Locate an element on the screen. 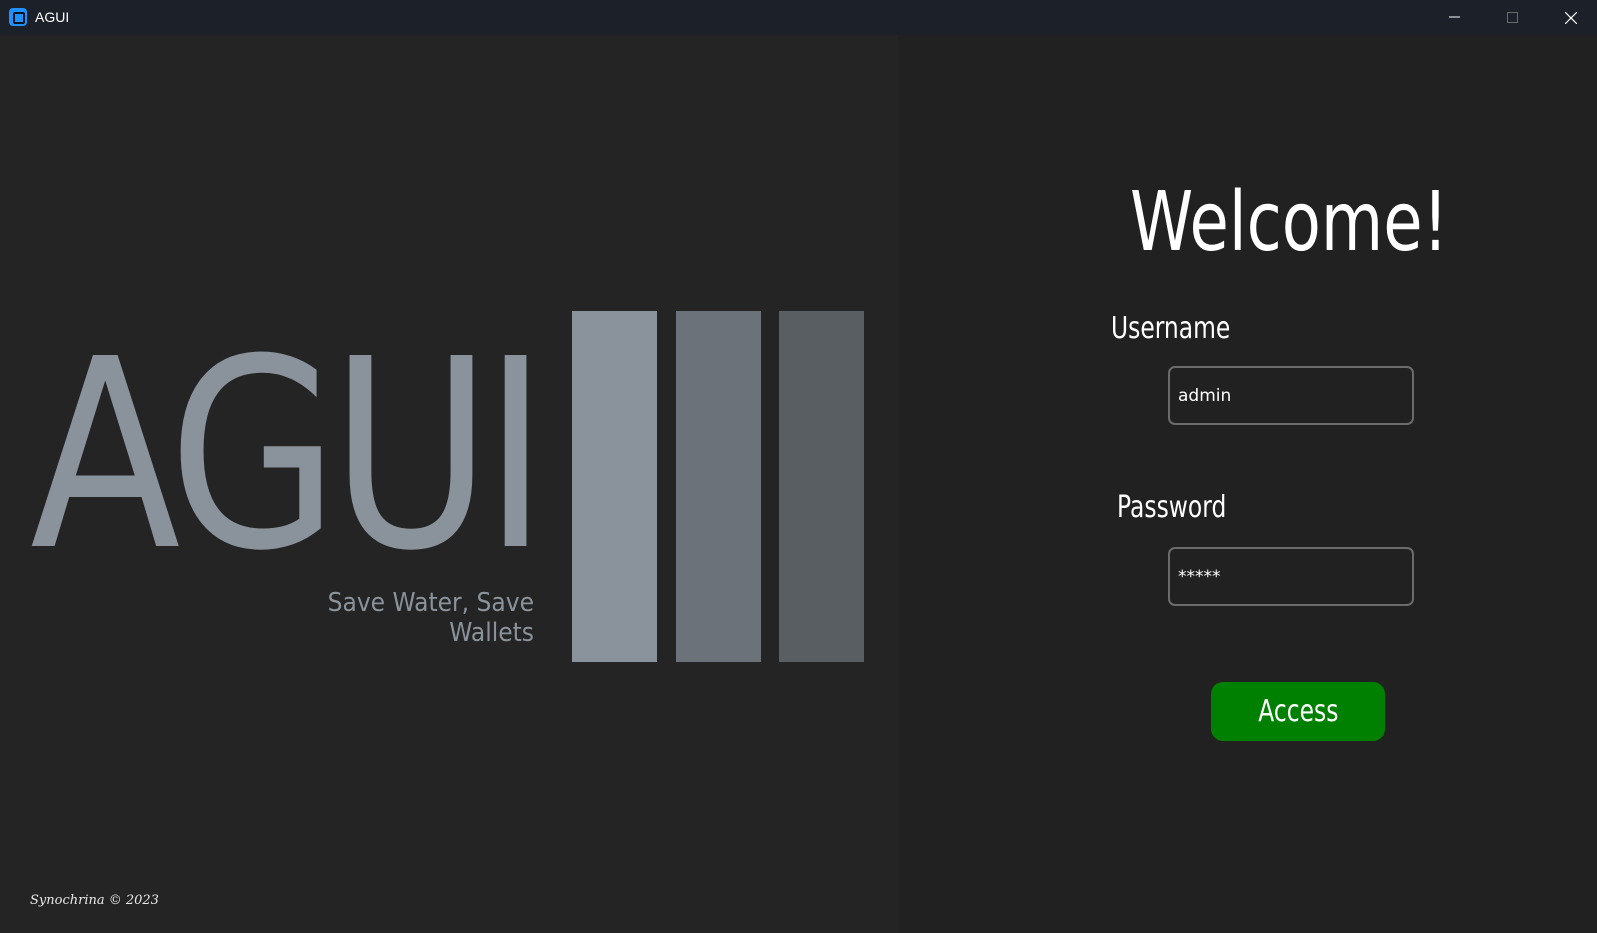 Image resolution: width=1597 pixels, height=933 pixels. tagline: Save Water, Save Wallets is located at coordinates (430, 618).